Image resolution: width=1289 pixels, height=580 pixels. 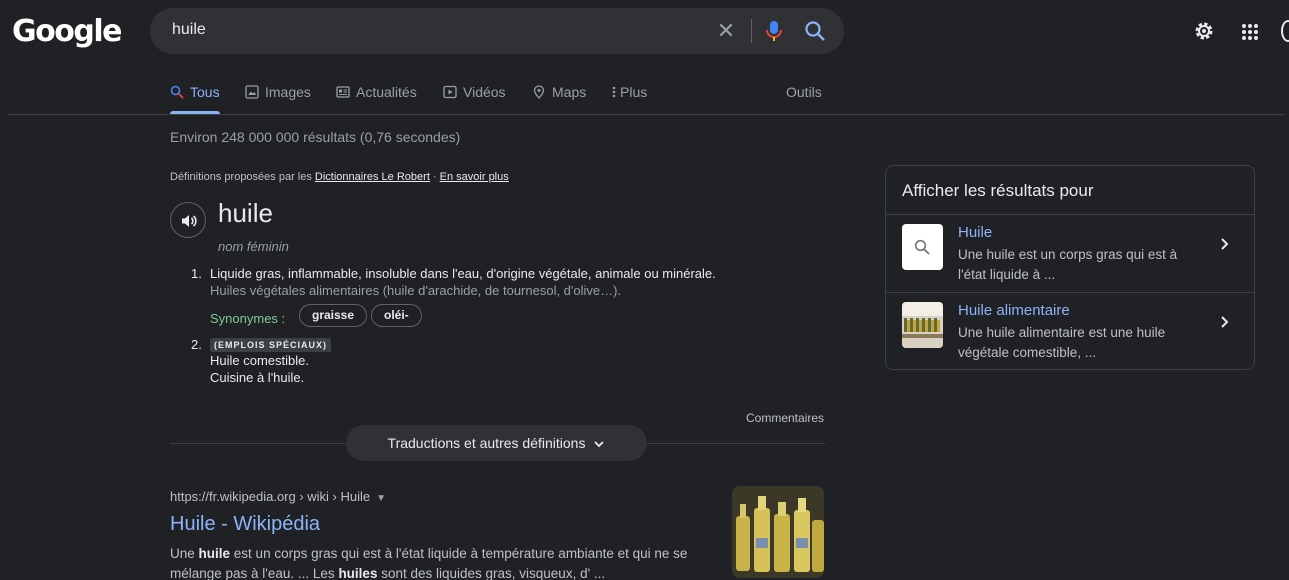 What do you see at coordinates (539, 92) in the screenshot?
I see `map-pin-icon` at bounding box center [539, 92].